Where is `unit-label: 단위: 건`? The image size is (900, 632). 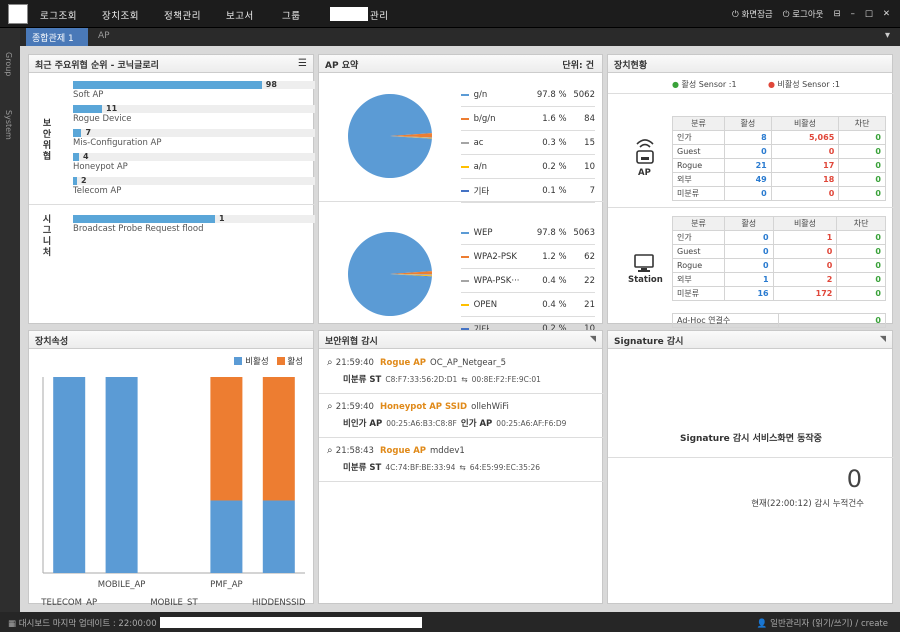
unit-label: 단위: 건 is located at coordinates (578, 66).